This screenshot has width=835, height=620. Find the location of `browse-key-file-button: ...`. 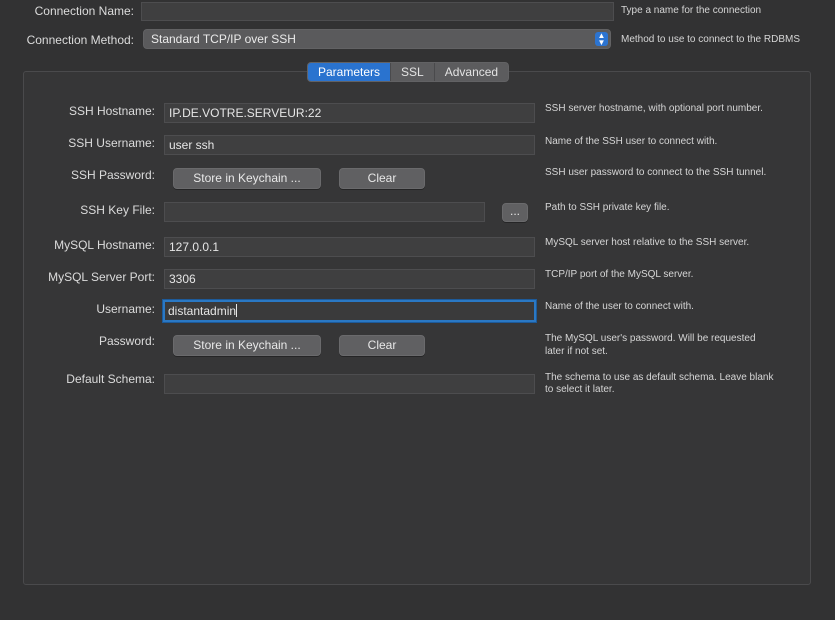

browse-key-file-button: ... is located at coordinates (515, 212).